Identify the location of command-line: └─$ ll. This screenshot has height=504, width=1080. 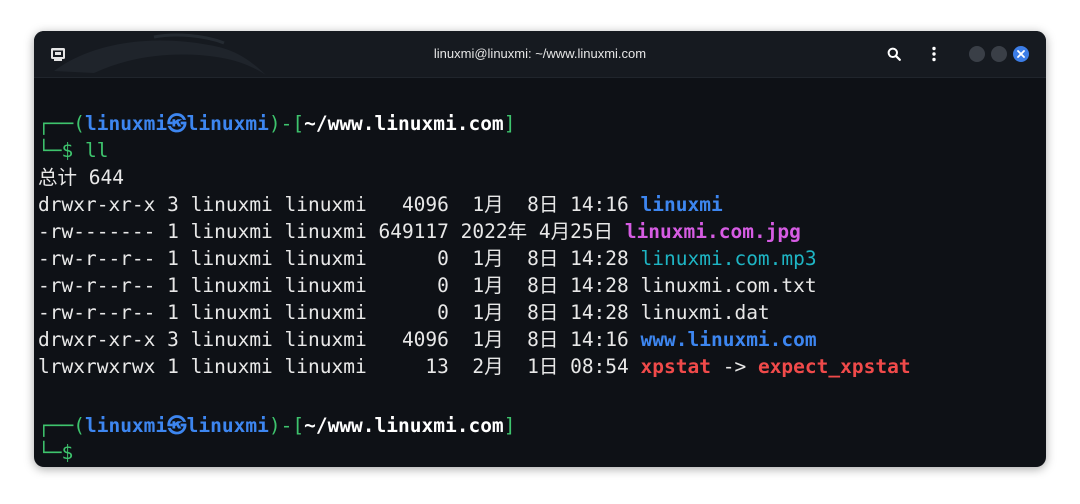
(73, 150).